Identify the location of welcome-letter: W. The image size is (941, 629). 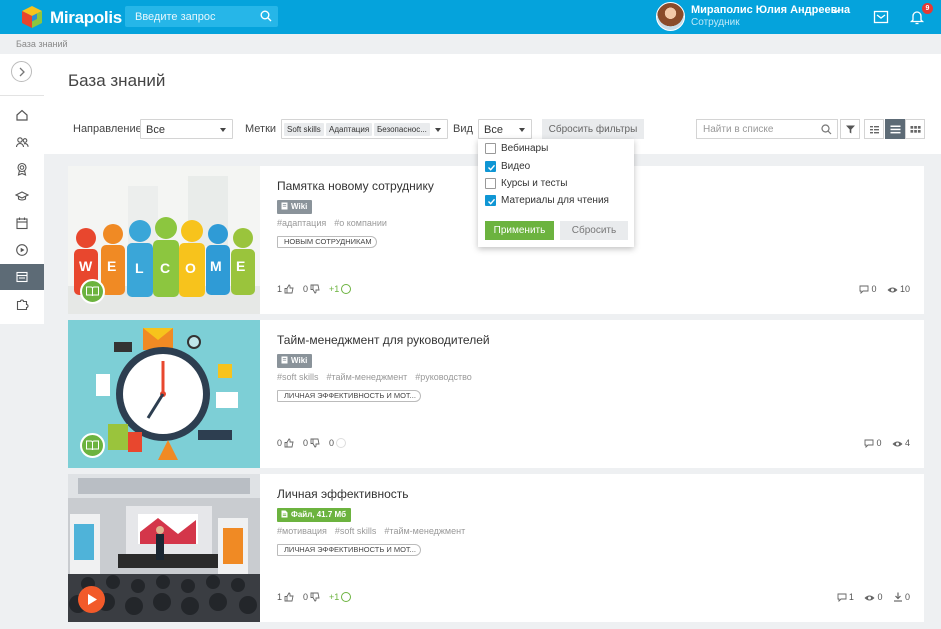
(86, 266).